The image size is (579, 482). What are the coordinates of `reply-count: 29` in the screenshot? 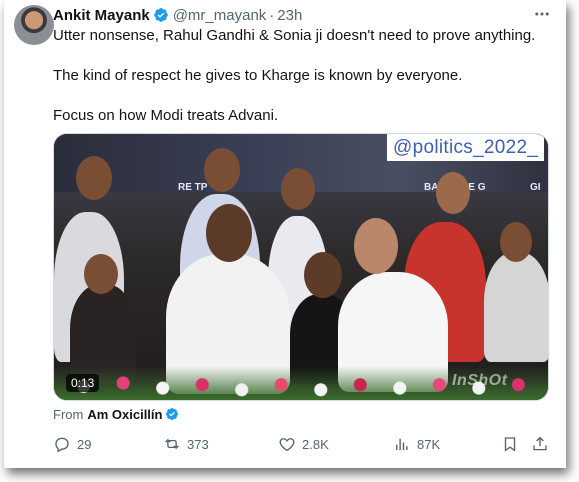 It's located at (84, 444).